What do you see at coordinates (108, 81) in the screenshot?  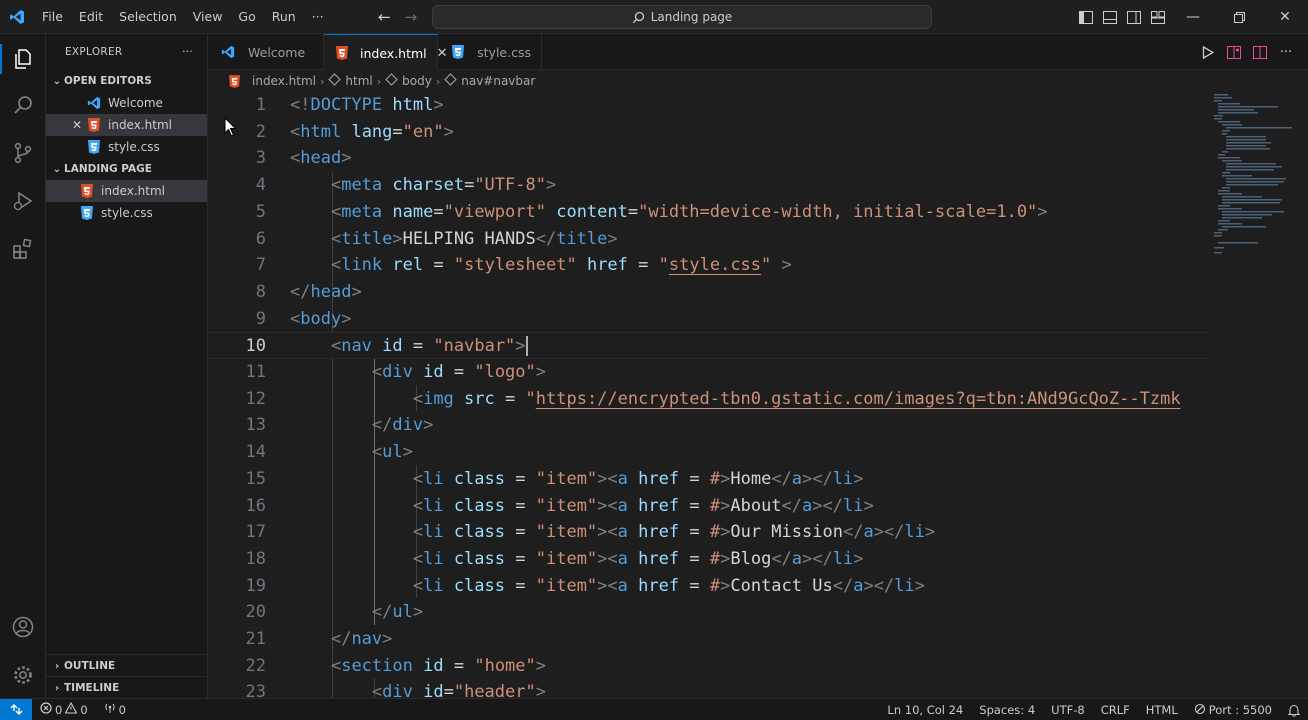 I see `open-editors-label: OPEN EDITORS` at bounding box center [108, 81].